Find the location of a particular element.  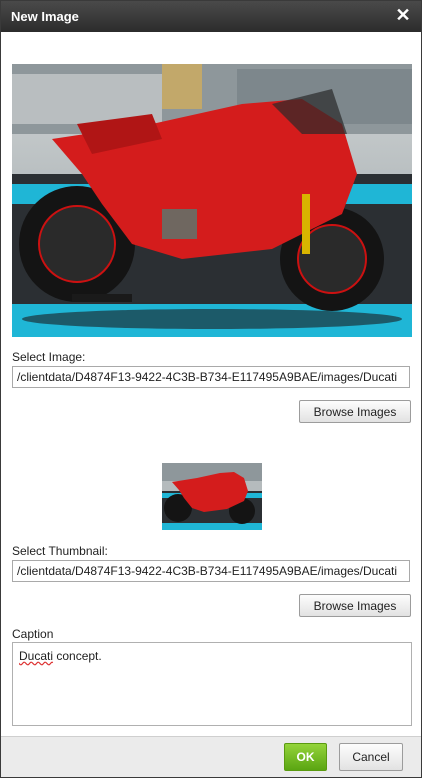

select-thumbnail-label: Select Thumbnail: is located at coordinates (60, 551).